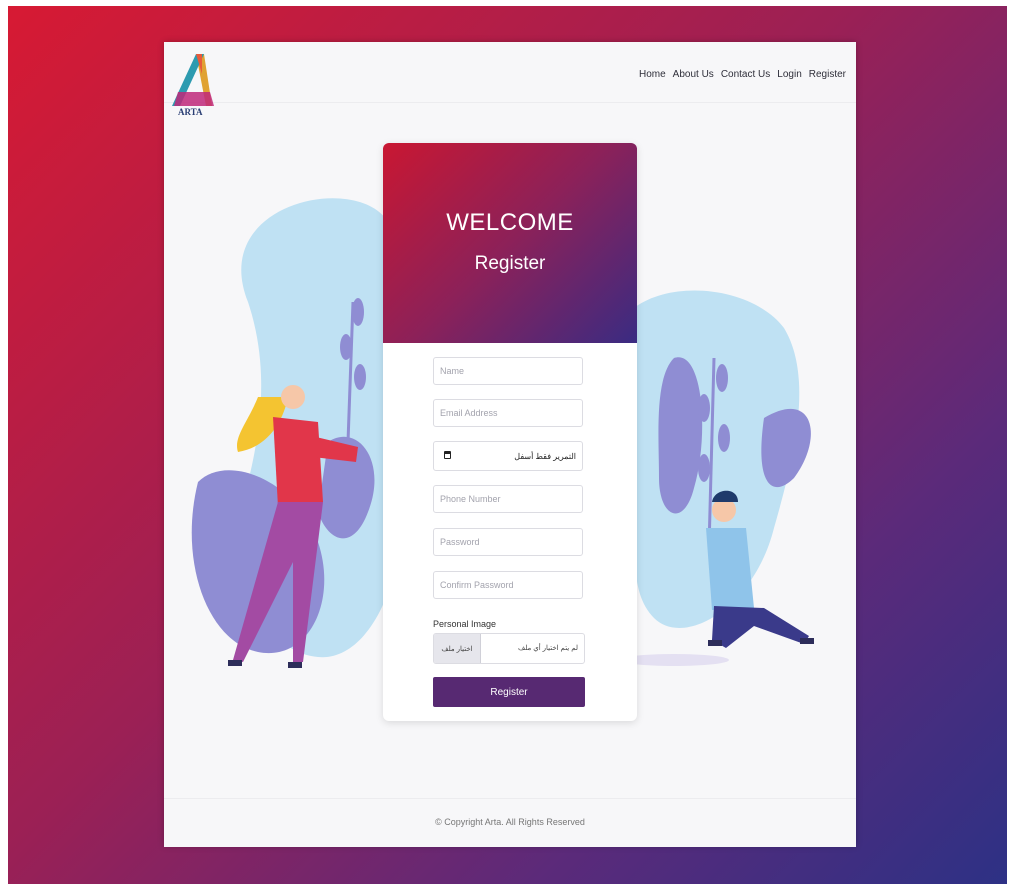  Describe the element at coordinates (716, 478) in the screenshot. I see `man-illustration` at that location.